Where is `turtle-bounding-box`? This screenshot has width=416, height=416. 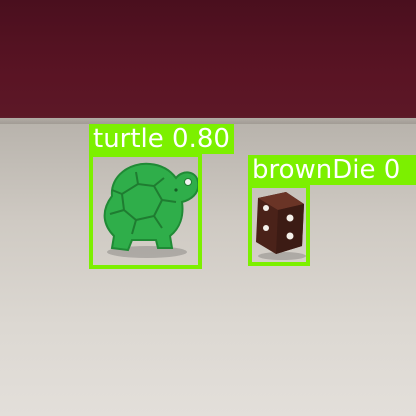
turtle-bounding-box is located at coordinates (145, 211).